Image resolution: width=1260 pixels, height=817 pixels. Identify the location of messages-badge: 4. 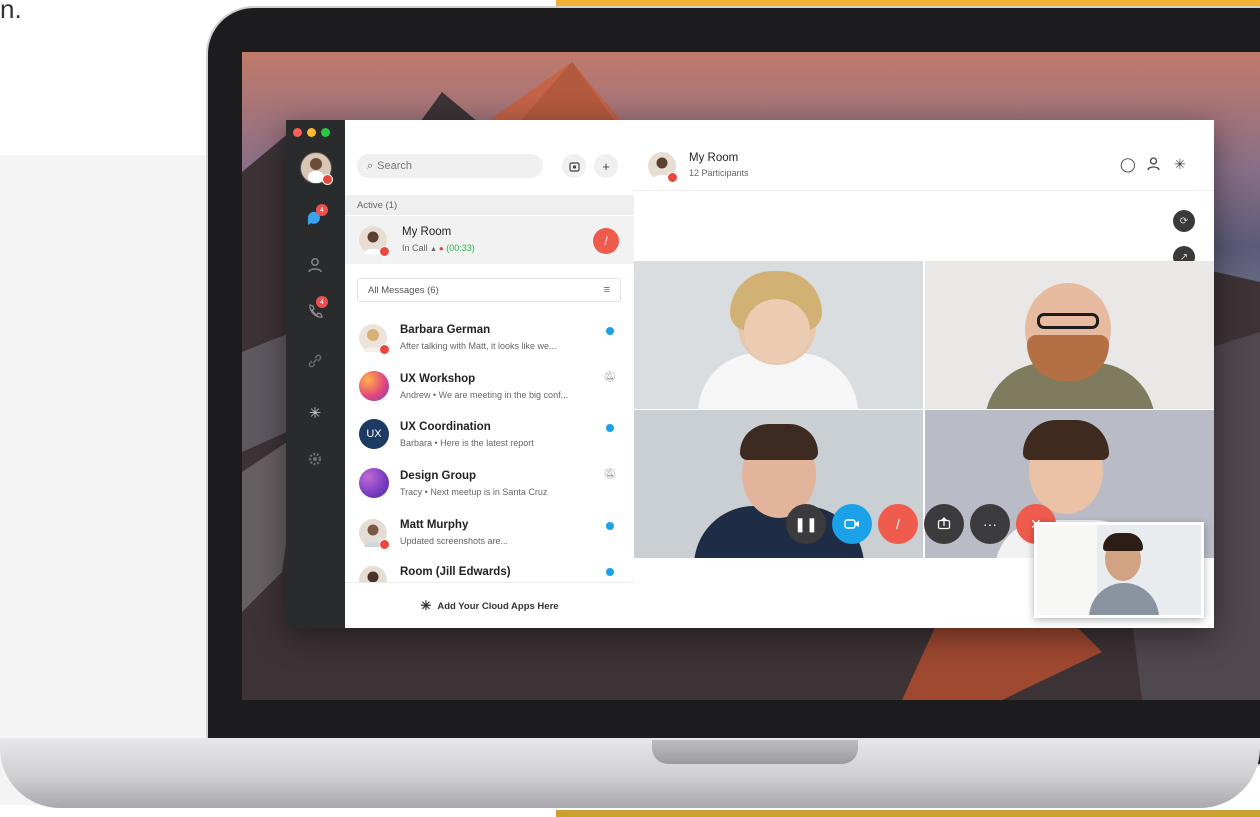
(322, 210).